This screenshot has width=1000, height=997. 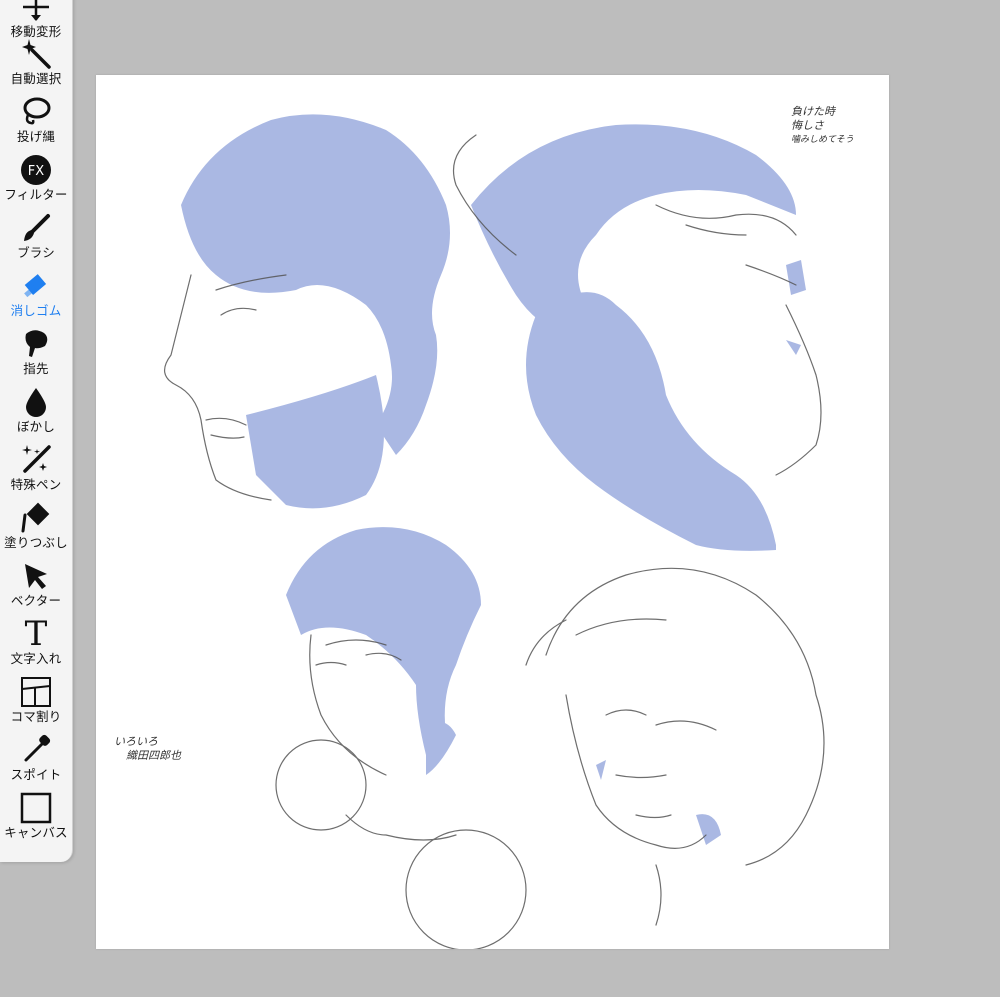 I want to click on tool-label: フィルター, so click(x=36, y=194).